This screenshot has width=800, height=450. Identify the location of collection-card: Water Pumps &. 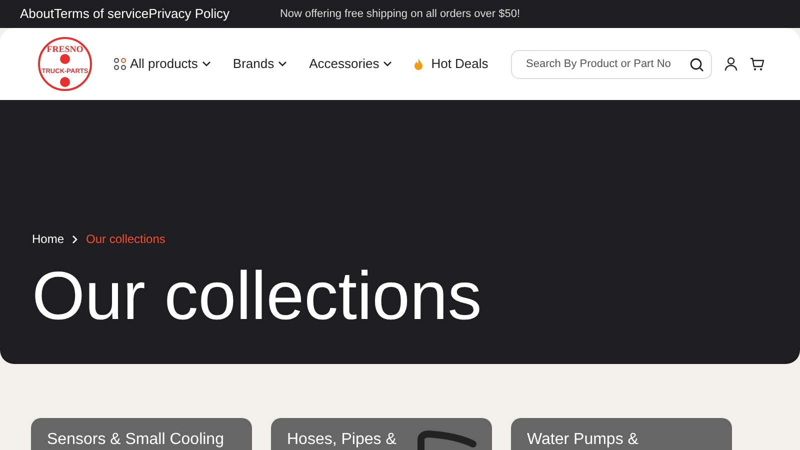
(621, 434).